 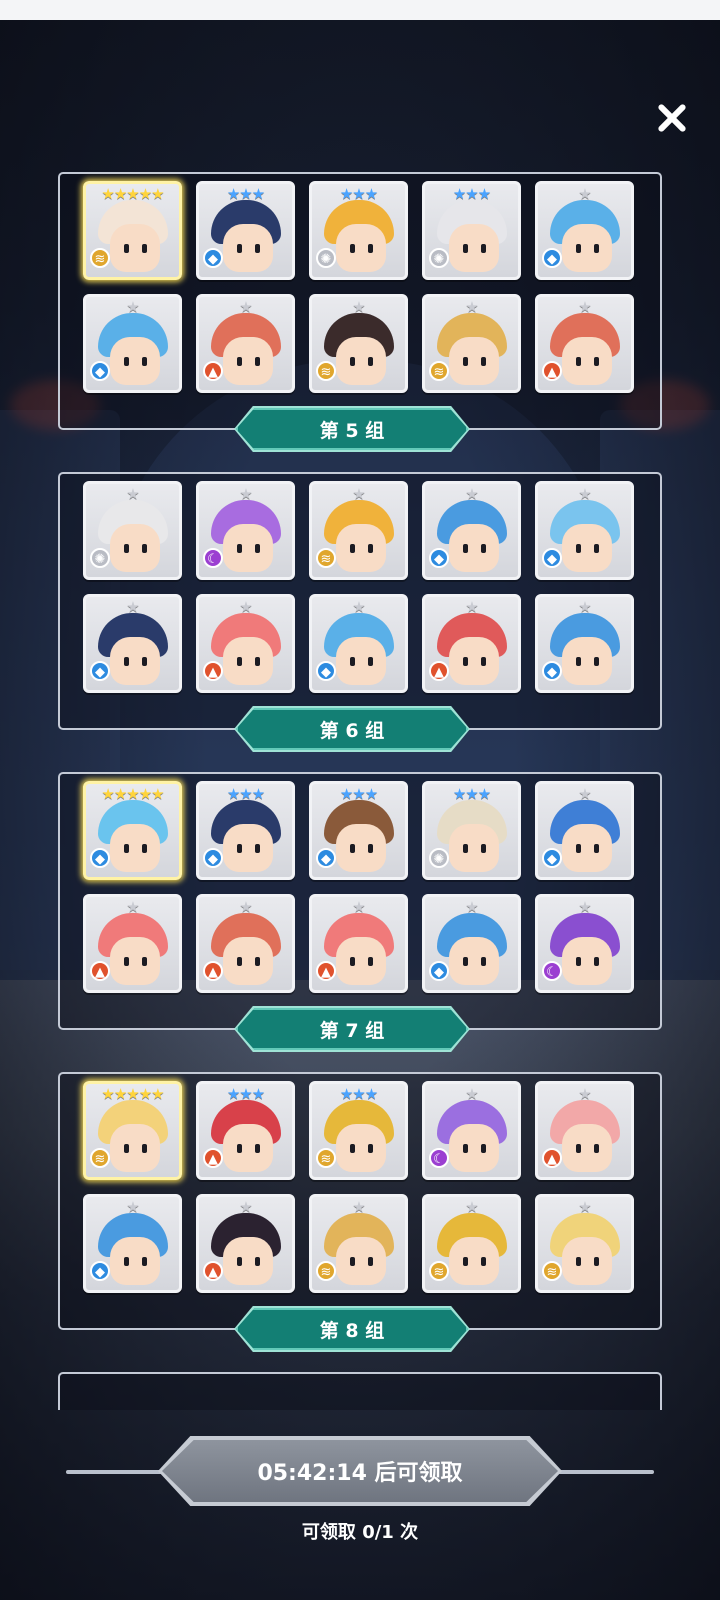 I want to click on claim-line-left, so click(x=116, y=1472).